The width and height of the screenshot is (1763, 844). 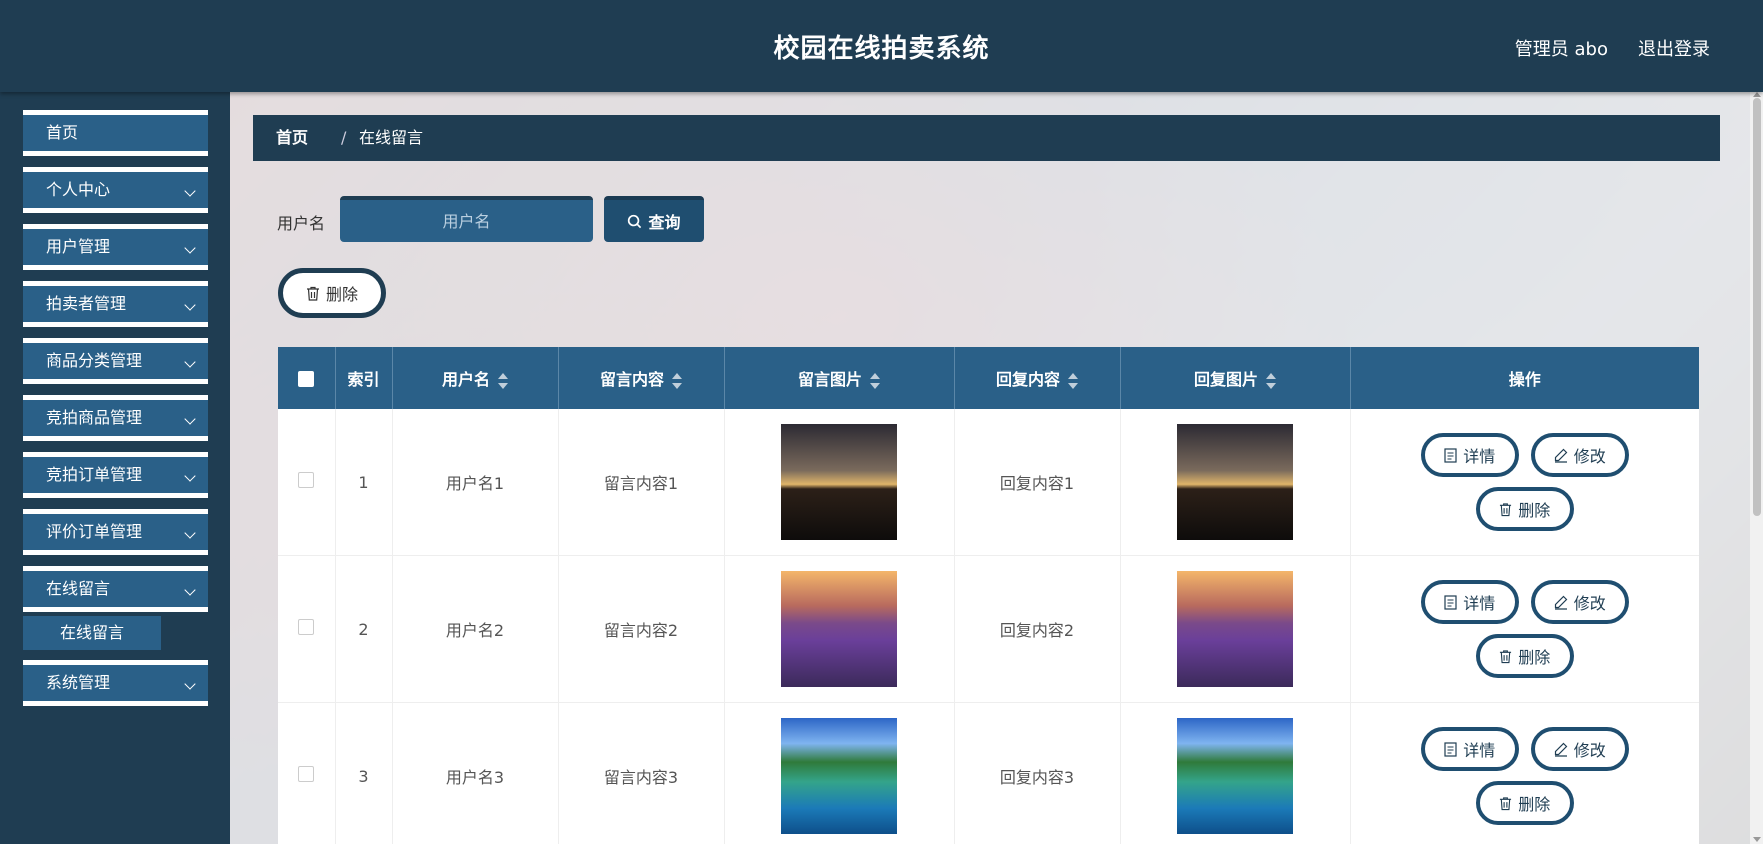 What do you see at coordinates (391, 137) in the screenshot?
I see `breadcrumb-current: 在线留言` at bounding box center [391, 137].